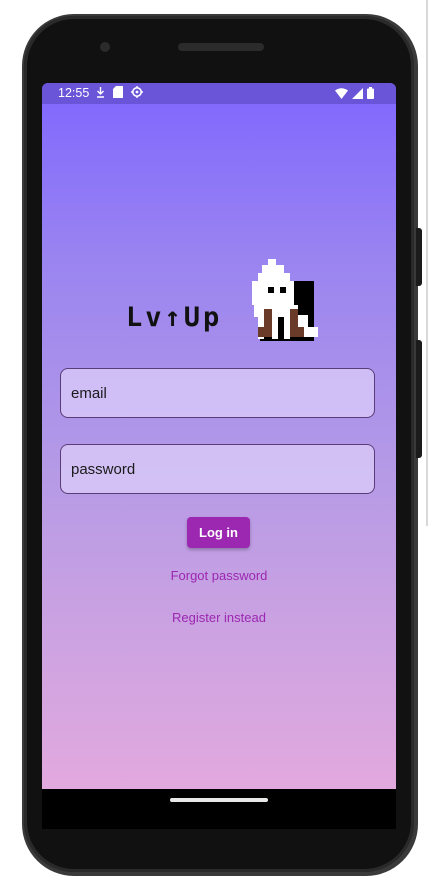  I want to click on email-input, so click(217, 393).